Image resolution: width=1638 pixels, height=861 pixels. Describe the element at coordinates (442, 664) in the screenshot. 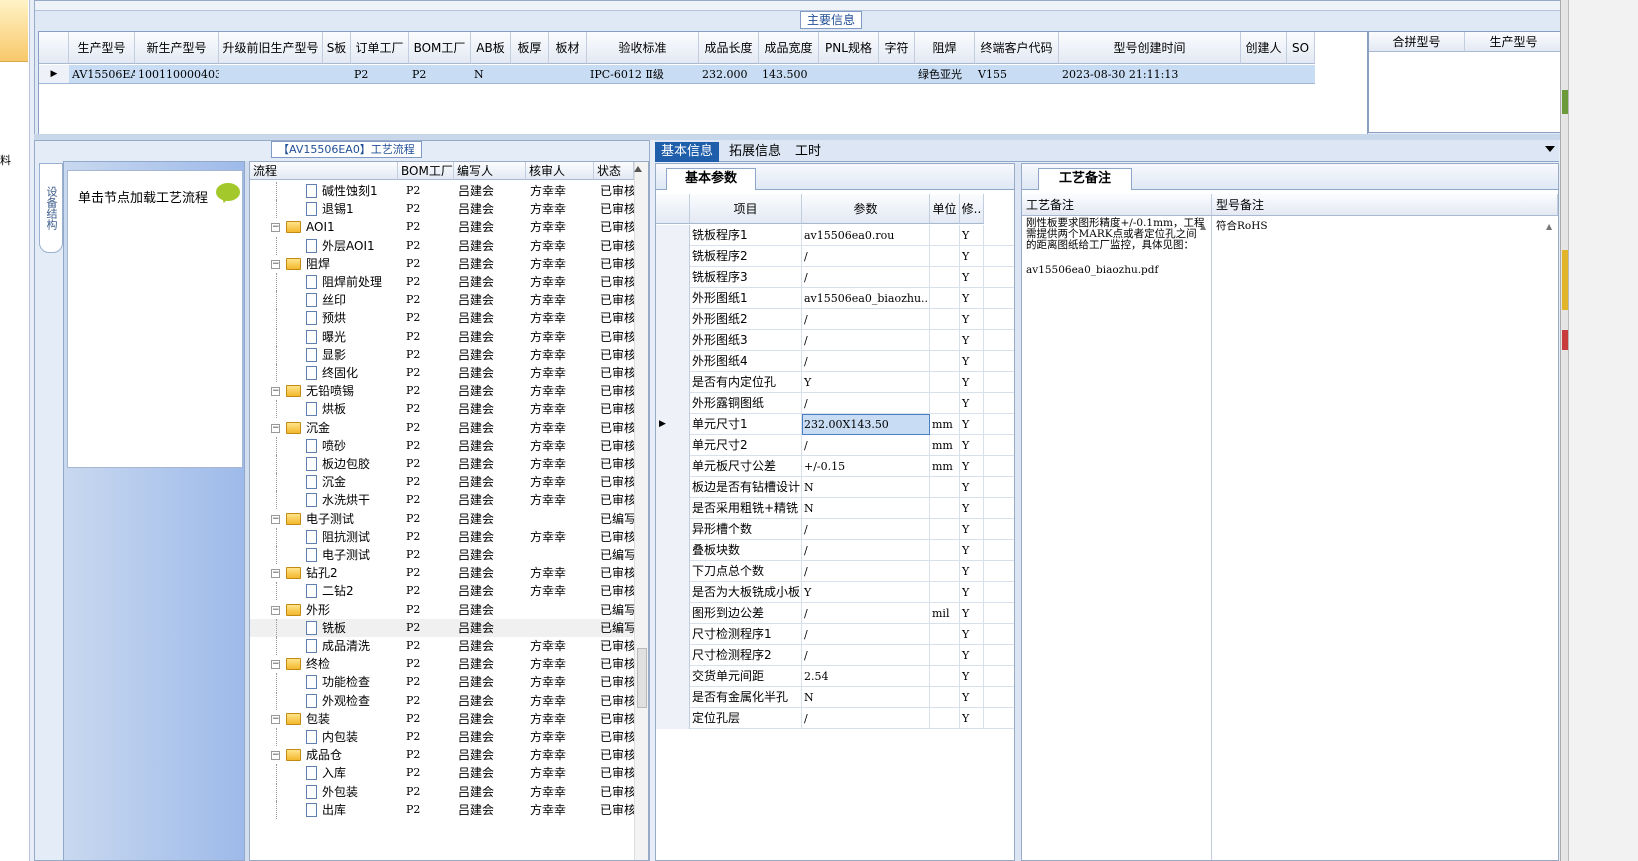

I see `tree-row: − 终检 P2 吕建会 方幸幸 已审核` at that location.